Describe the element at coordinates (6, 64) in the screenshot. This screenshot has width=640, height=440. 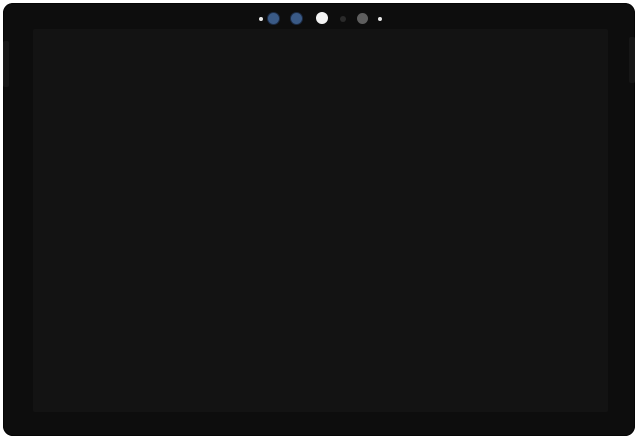
I see `side-button-left` at that location.